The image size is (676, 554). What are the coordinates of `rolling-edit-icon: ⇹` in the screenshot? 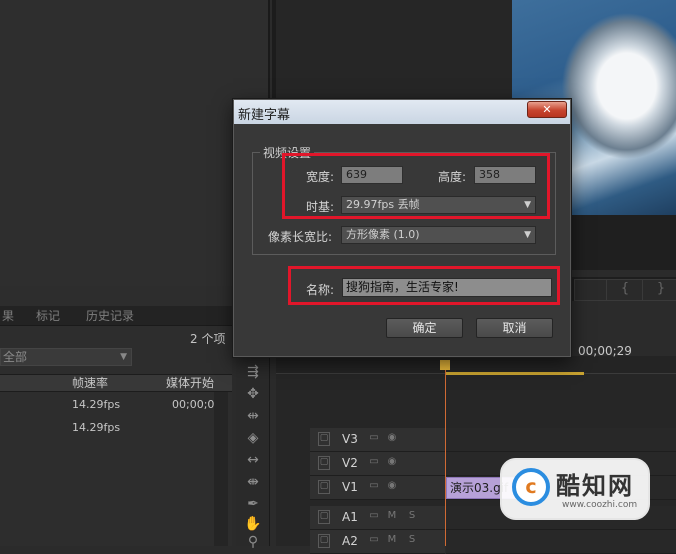 It's located at (253, 416).